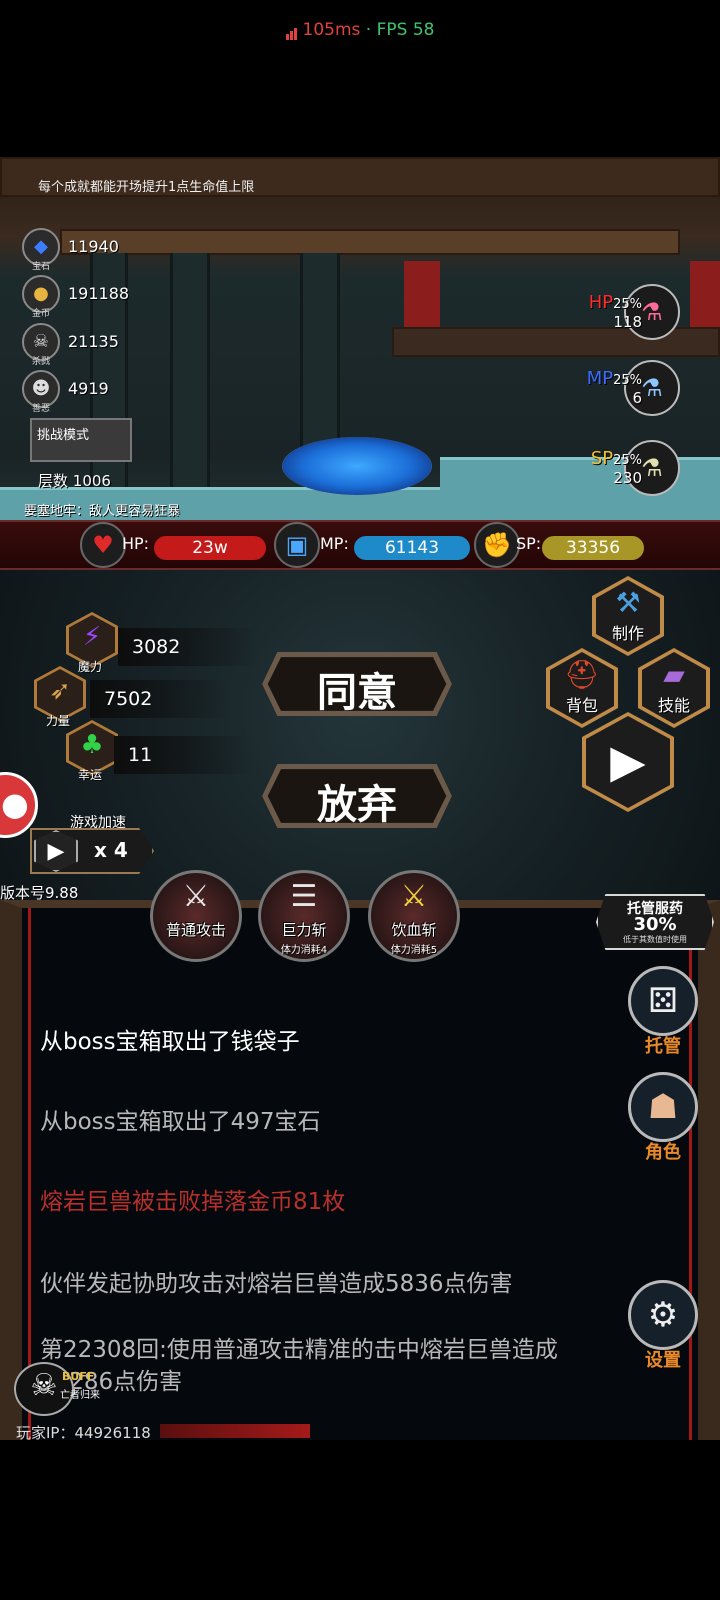  I want to click on book-icon: ▰, so click(674, 674).